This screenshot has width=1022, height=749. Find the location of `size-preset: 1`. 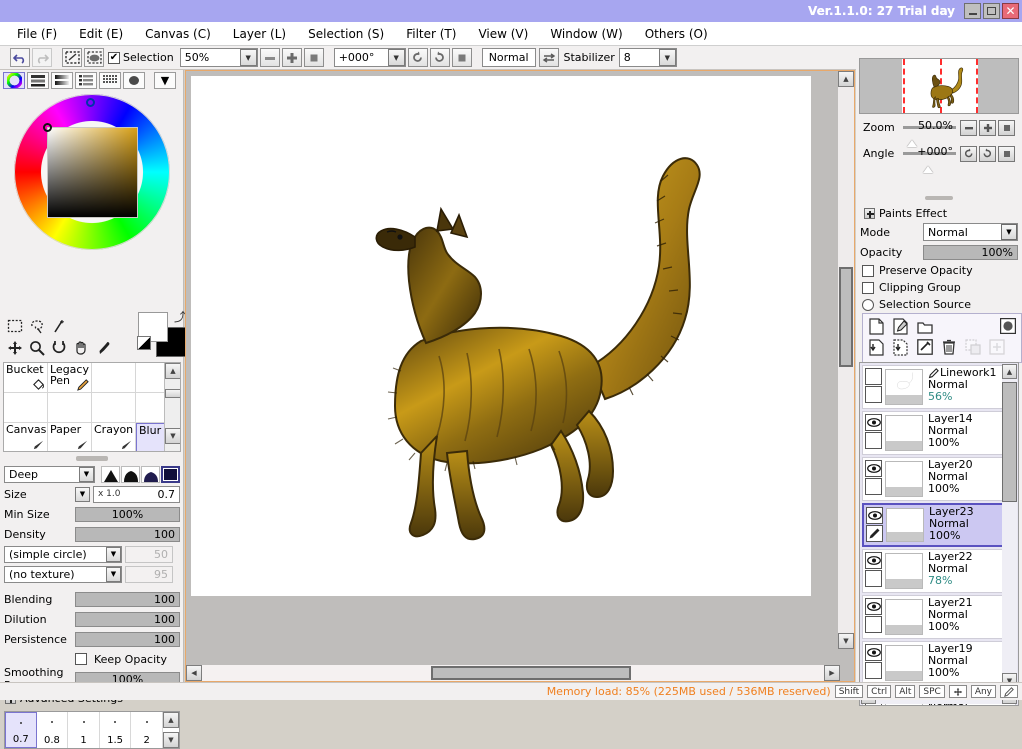

size-preset: 1 is located at coordinates (84, 730).